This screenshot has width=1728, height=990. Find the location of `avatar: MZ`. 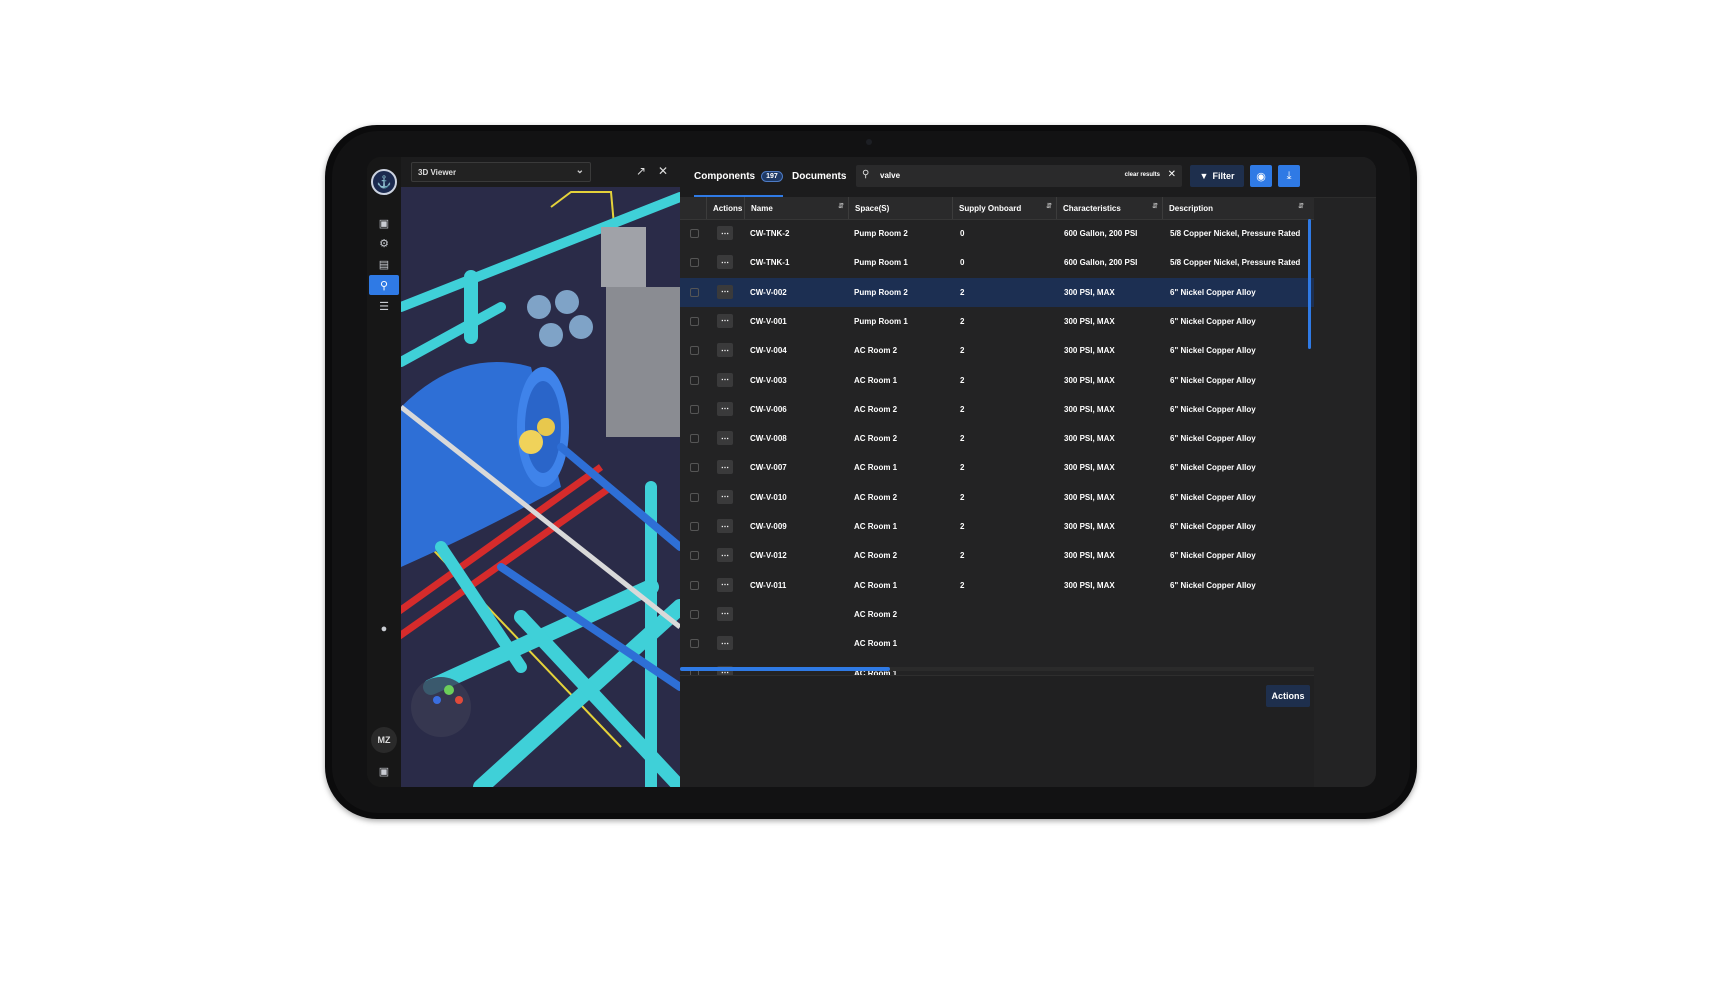

avatar: MZ is located at coordinates (384, 740).